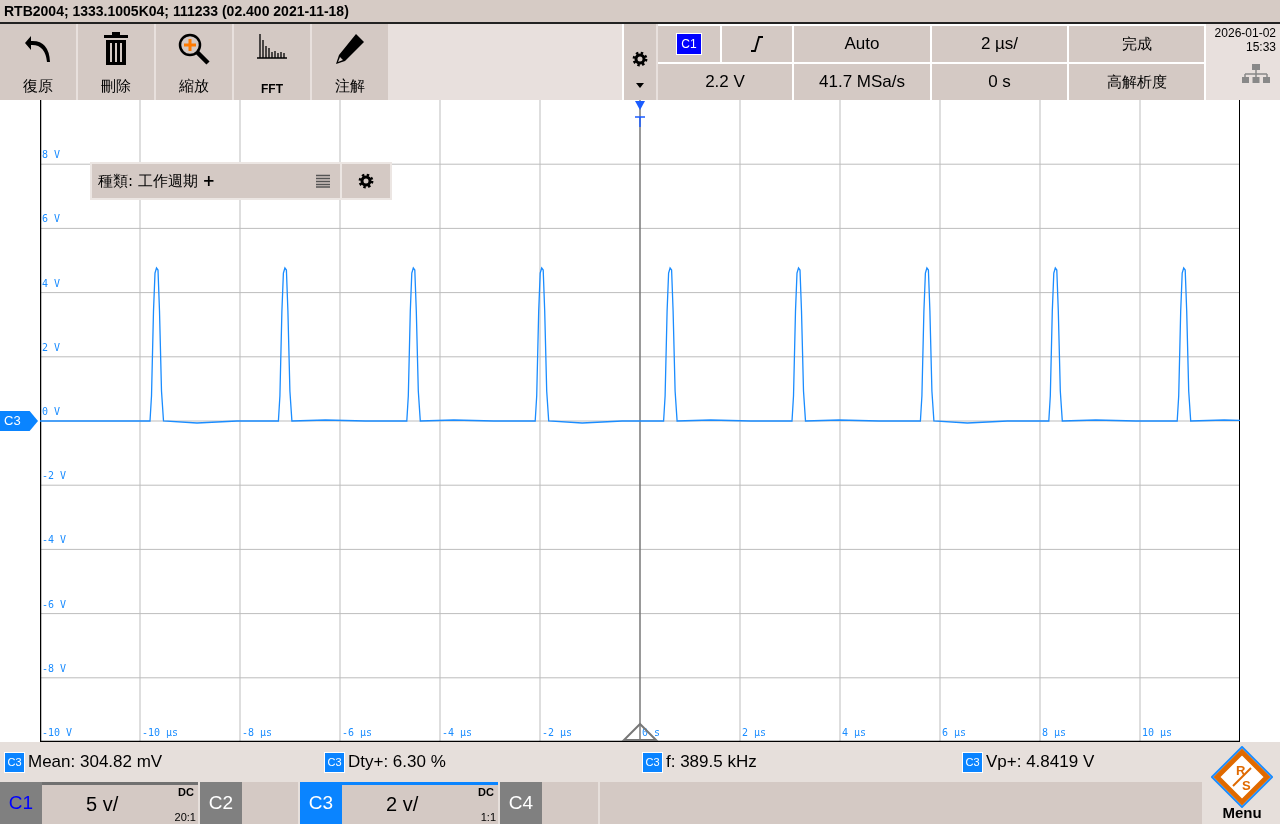 The image size is (1280, 824). Describe the element at coordinates (640, 85) in the screenshot. I see `caret-icon` at that location.